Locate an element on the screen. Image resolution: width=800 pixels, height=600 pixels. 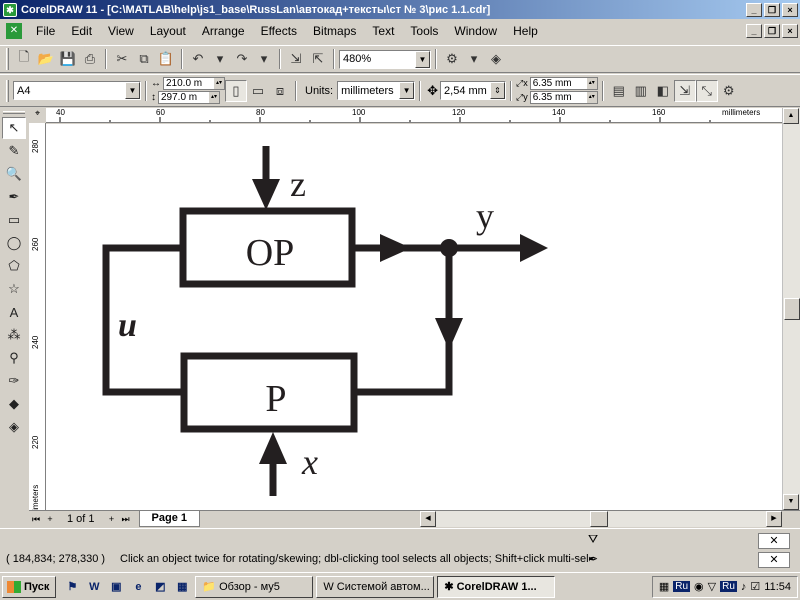
ellipse-tool-icon: ◯ is located at coordinates (14, 243).